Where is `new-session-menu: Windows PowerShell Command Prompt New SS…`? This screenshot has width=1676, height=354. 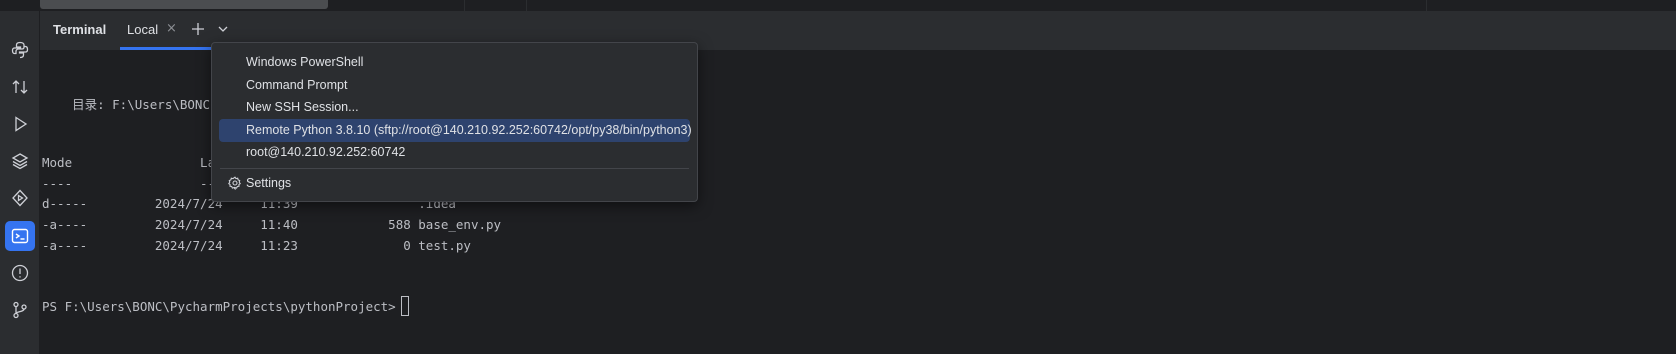
new-session-menu: Windows PowerShell Command Prompt New SS… is located at coordinates (454, 122).